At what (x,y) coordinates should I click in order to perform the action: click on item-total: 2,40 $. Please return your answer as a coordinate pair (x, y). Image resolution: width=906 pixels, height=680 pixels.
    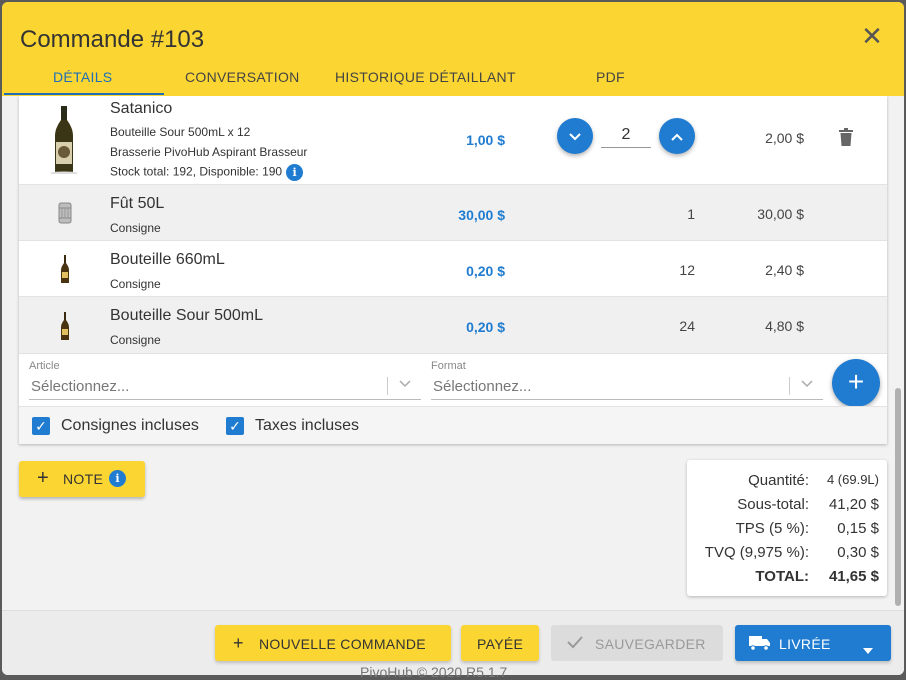
    Looking at the image, I should click on (784, 270).